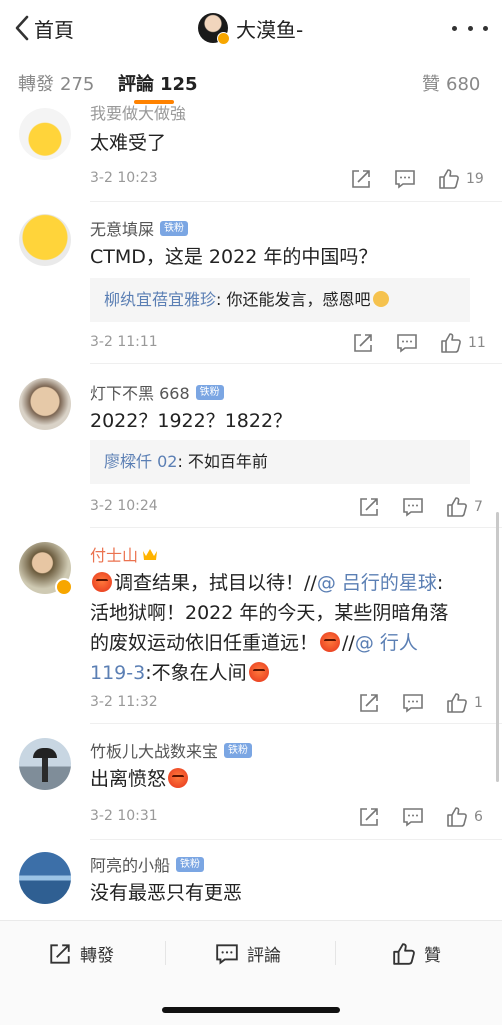 This screenshot has width=502, height=1025. I want to click on reply-preview: 廖樑仟 02: 不如百年前, so click(280, 462).